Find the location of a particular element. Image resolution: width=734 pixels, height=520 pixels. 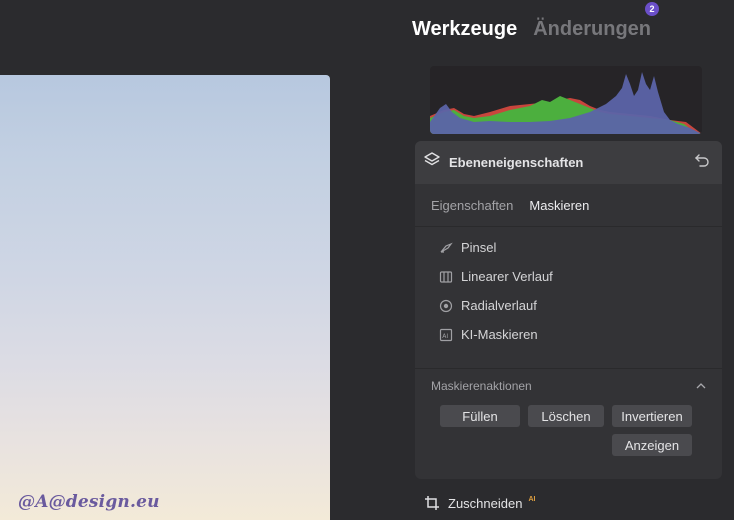

brush-icon is located at coordinates (446, 247).